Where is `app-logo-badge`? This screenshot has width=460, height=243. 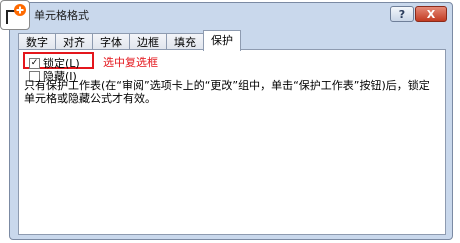
app-logo-badge is located at coordinates (15, 15).